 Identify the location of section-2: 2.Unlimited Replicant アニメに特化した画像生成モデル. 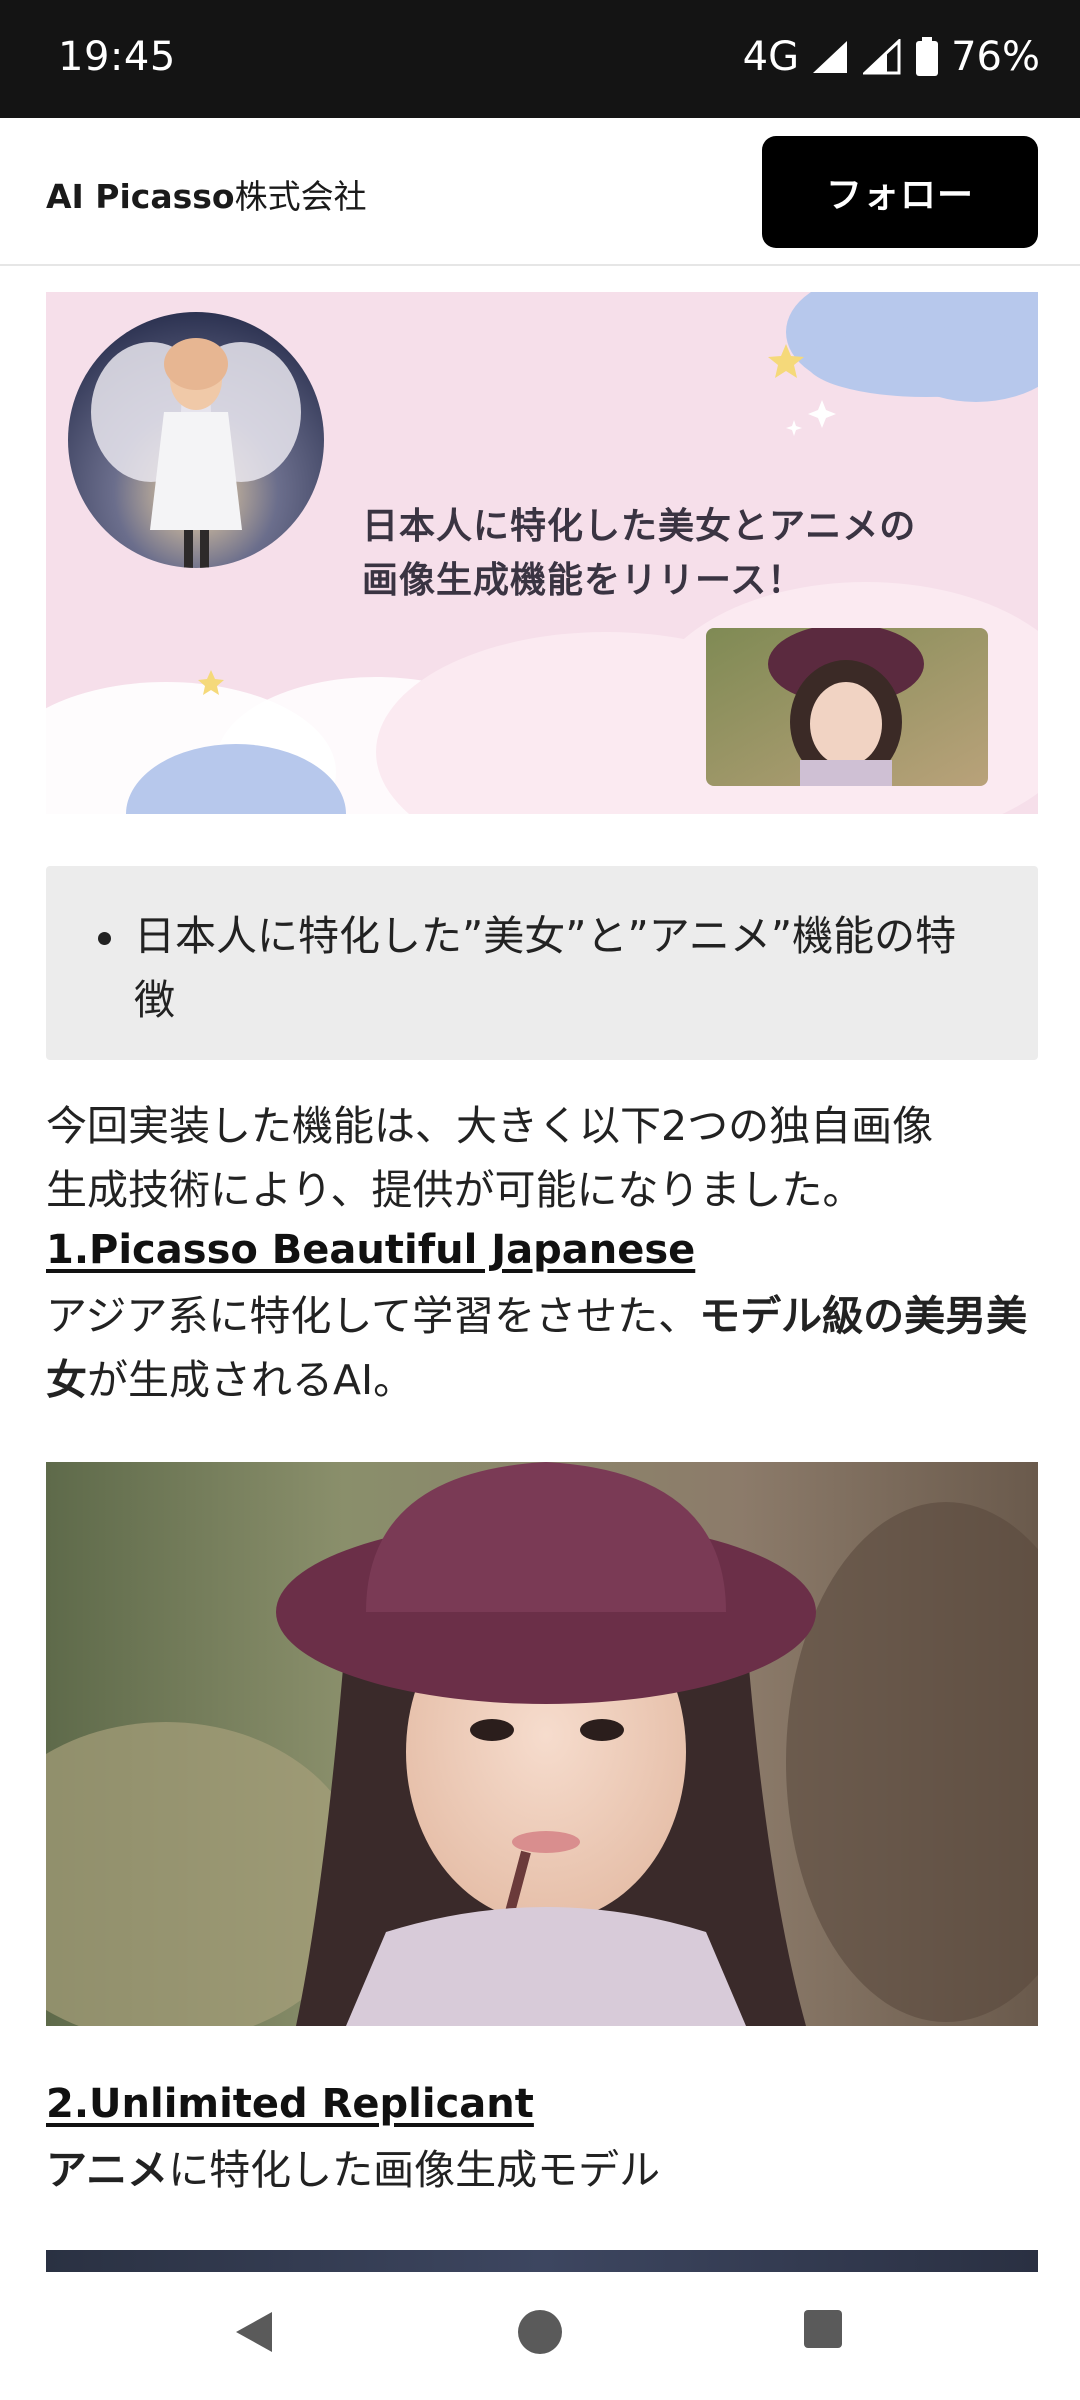
(542, 2138).